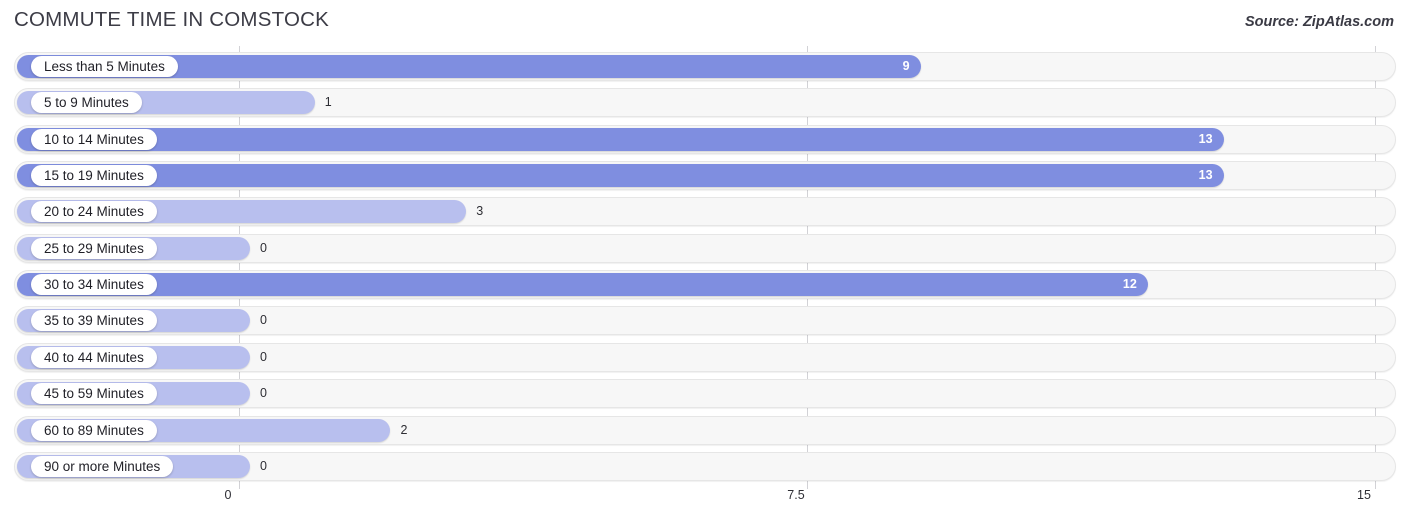 The image size is (1406, 522). I want to click on bar-row: 13 15 to 19 Minutes, so click(705, 176).